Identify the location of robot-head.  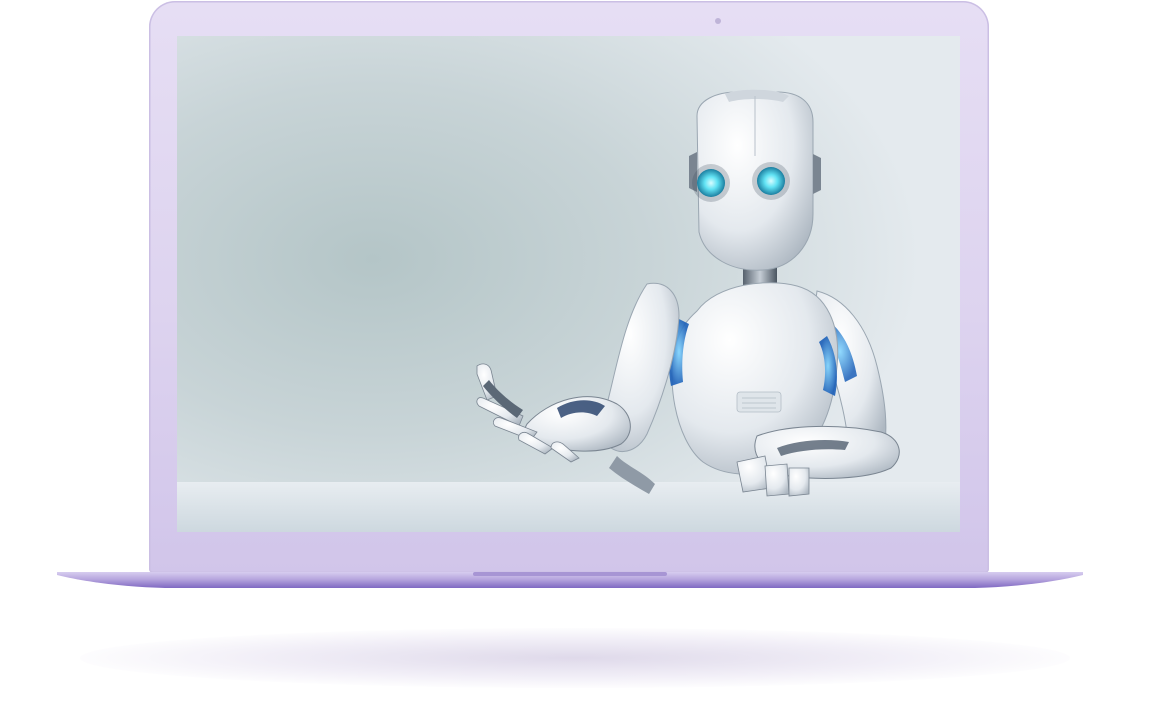
(755, 180).